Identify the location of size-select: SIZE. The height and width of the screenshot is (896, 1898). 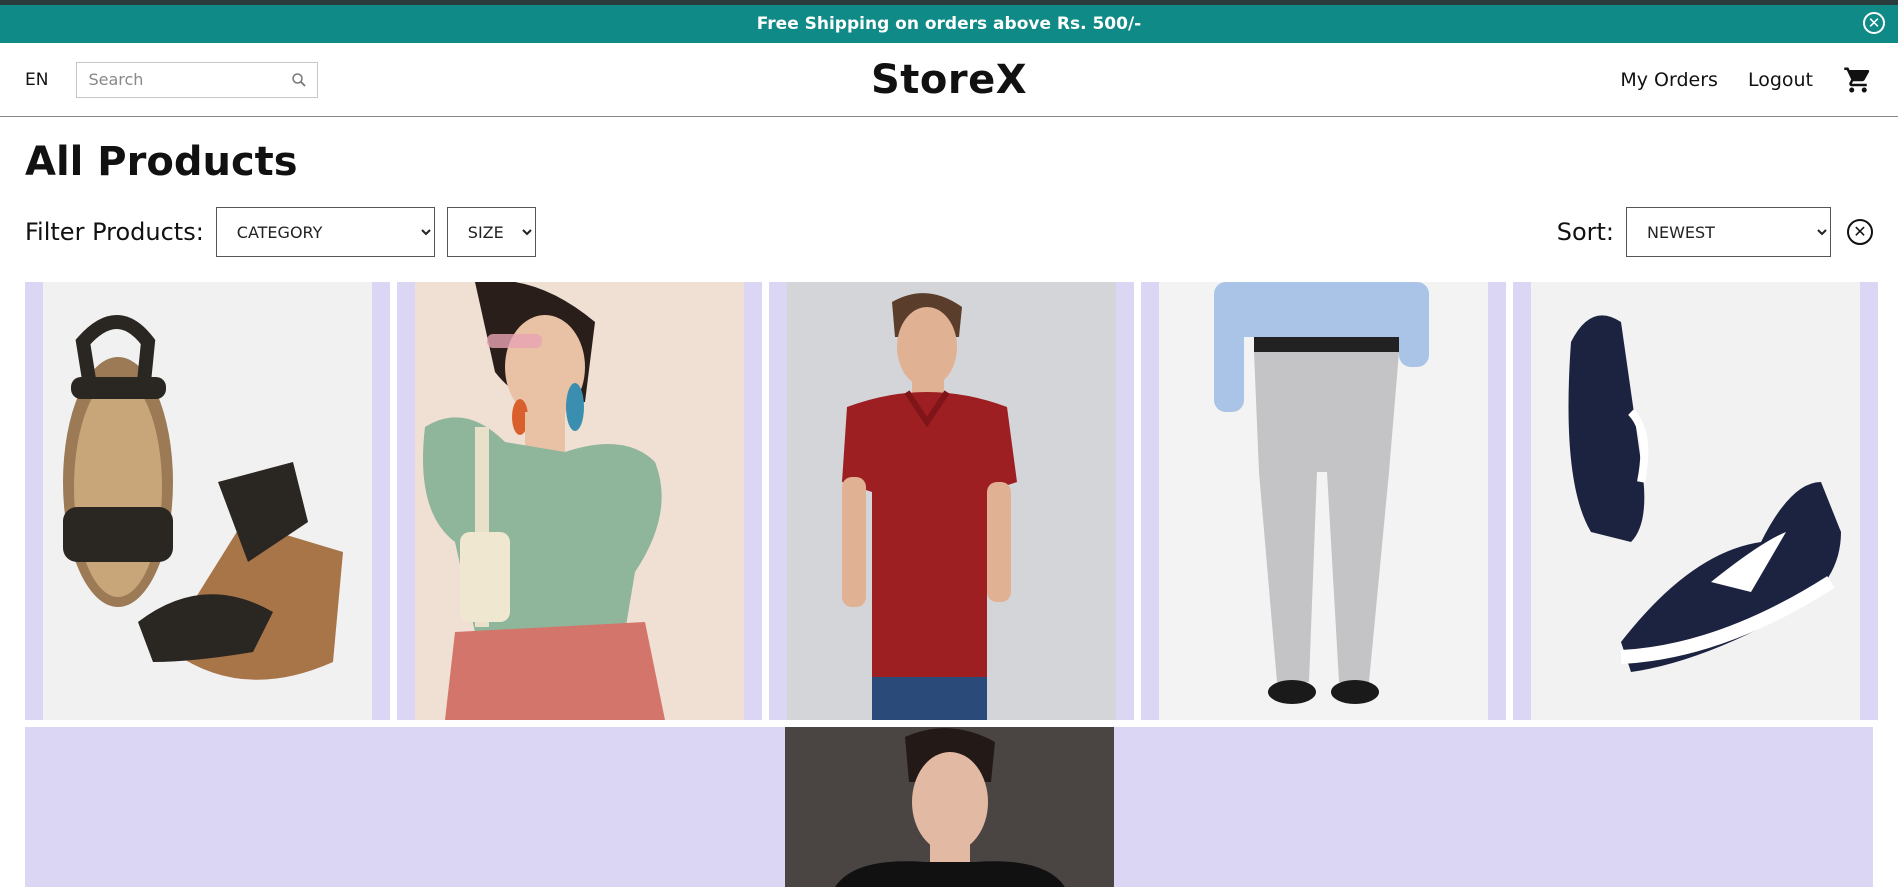
(491, 232).